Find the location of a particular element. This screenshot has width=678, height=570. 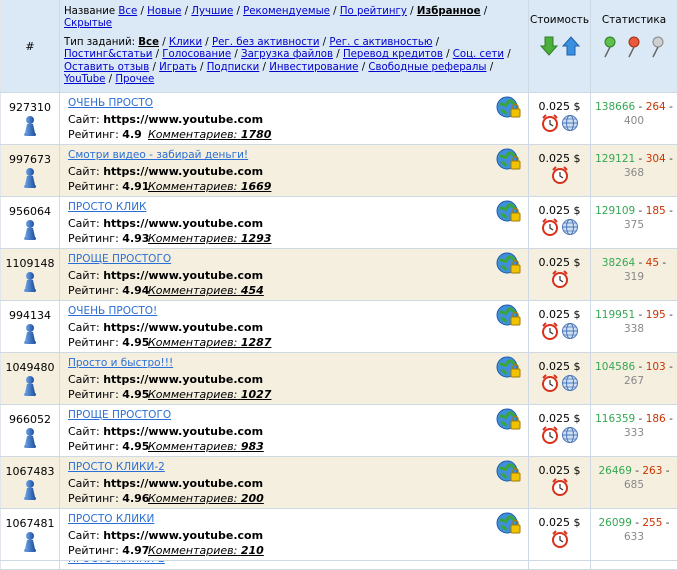

rating-value: 4.95 is located at coordinates (136, 446).